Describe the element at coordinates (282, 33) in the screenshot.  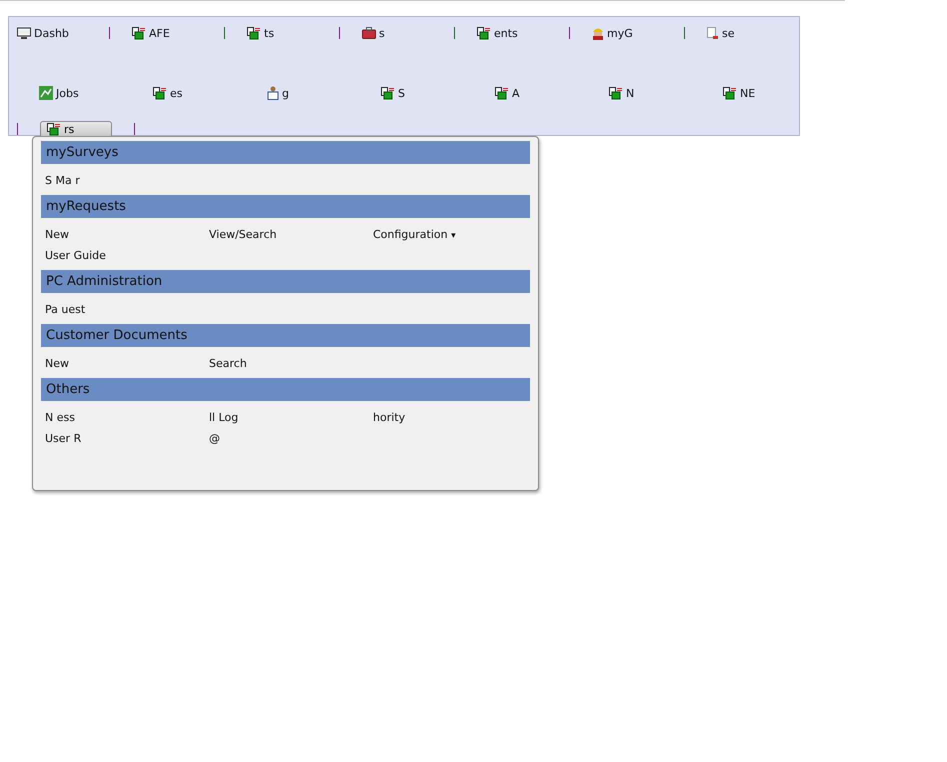
I see `nav-link: ts` at that location.